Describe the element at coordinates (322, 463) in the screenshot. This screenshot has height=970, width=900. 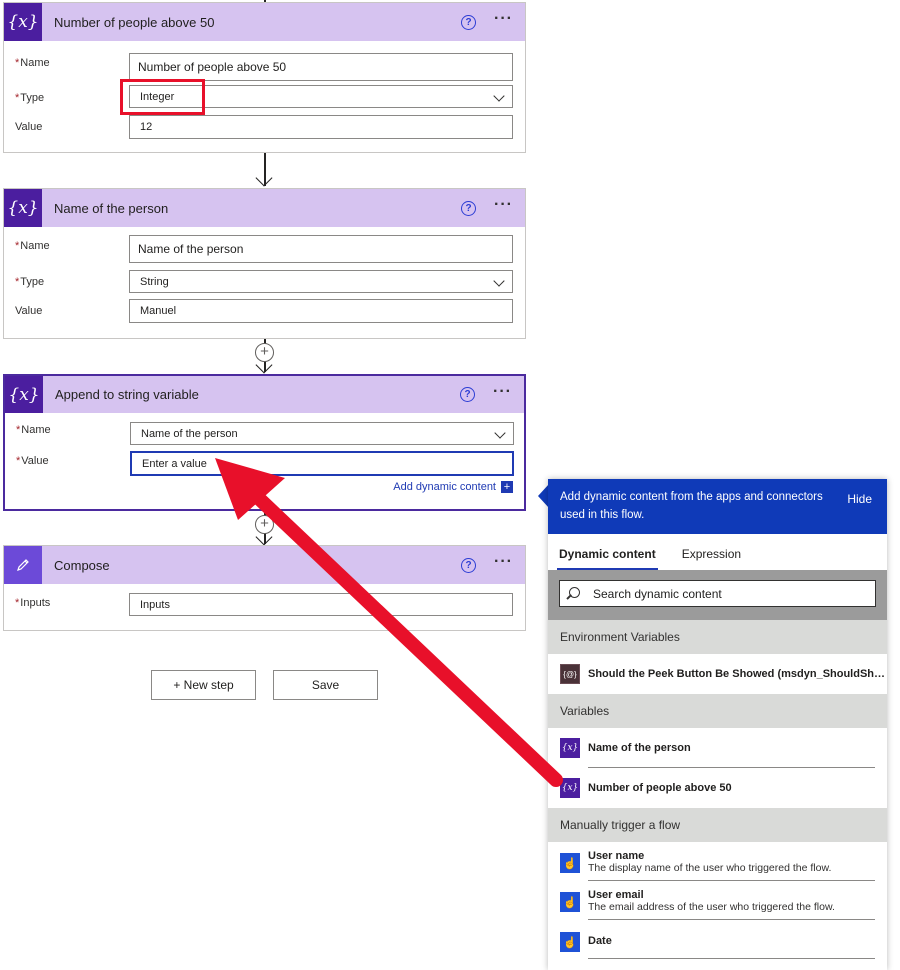
I see `value-input: Enter a value` at that location.